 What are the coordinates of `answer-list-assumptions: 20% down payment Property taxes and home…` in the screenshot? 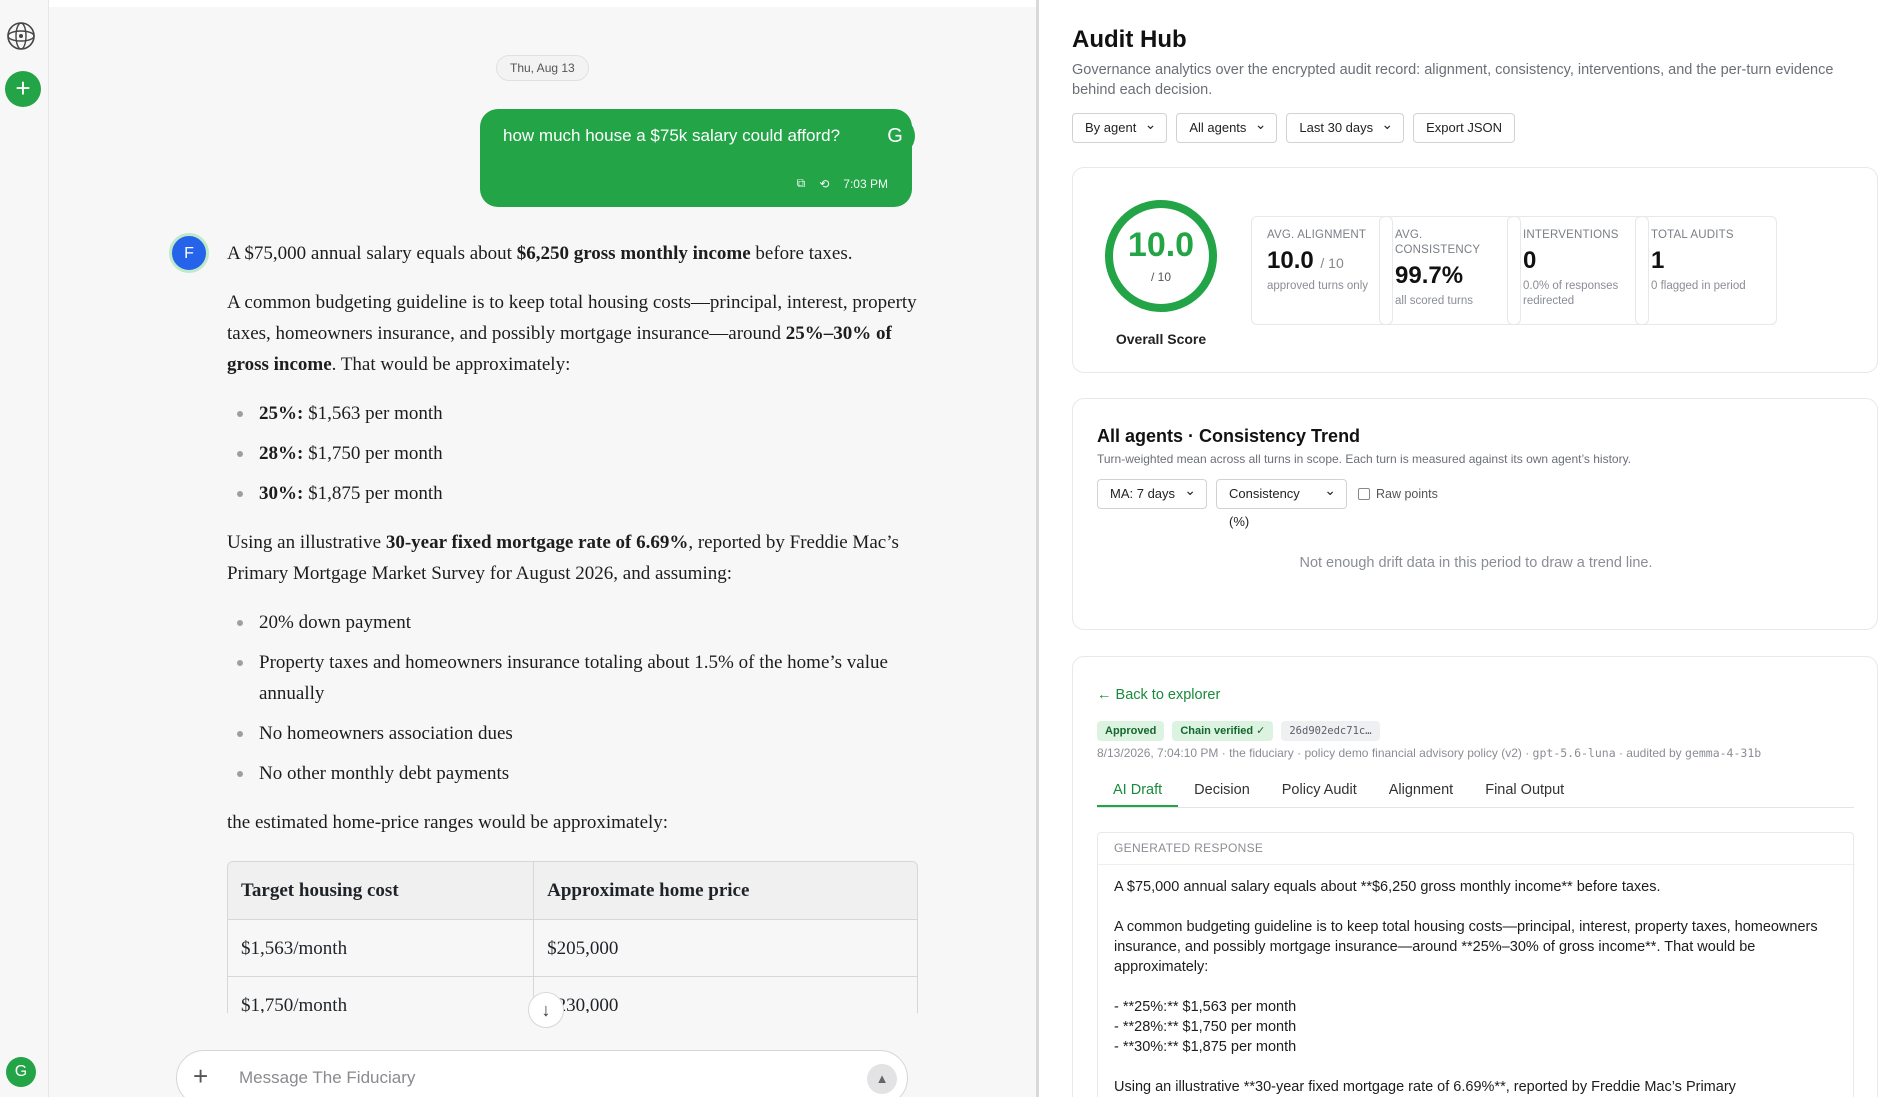 It's located at (577, 698).